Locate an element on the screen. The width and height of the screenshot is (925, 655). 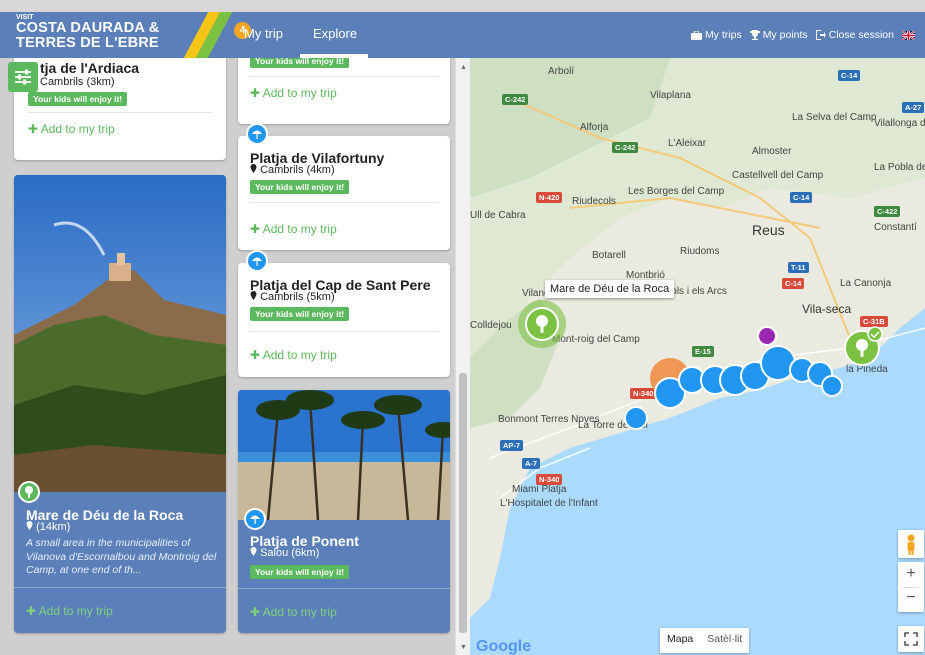
scroll-up-arrow-icon: ▲ is located at coordinates (463, 67).